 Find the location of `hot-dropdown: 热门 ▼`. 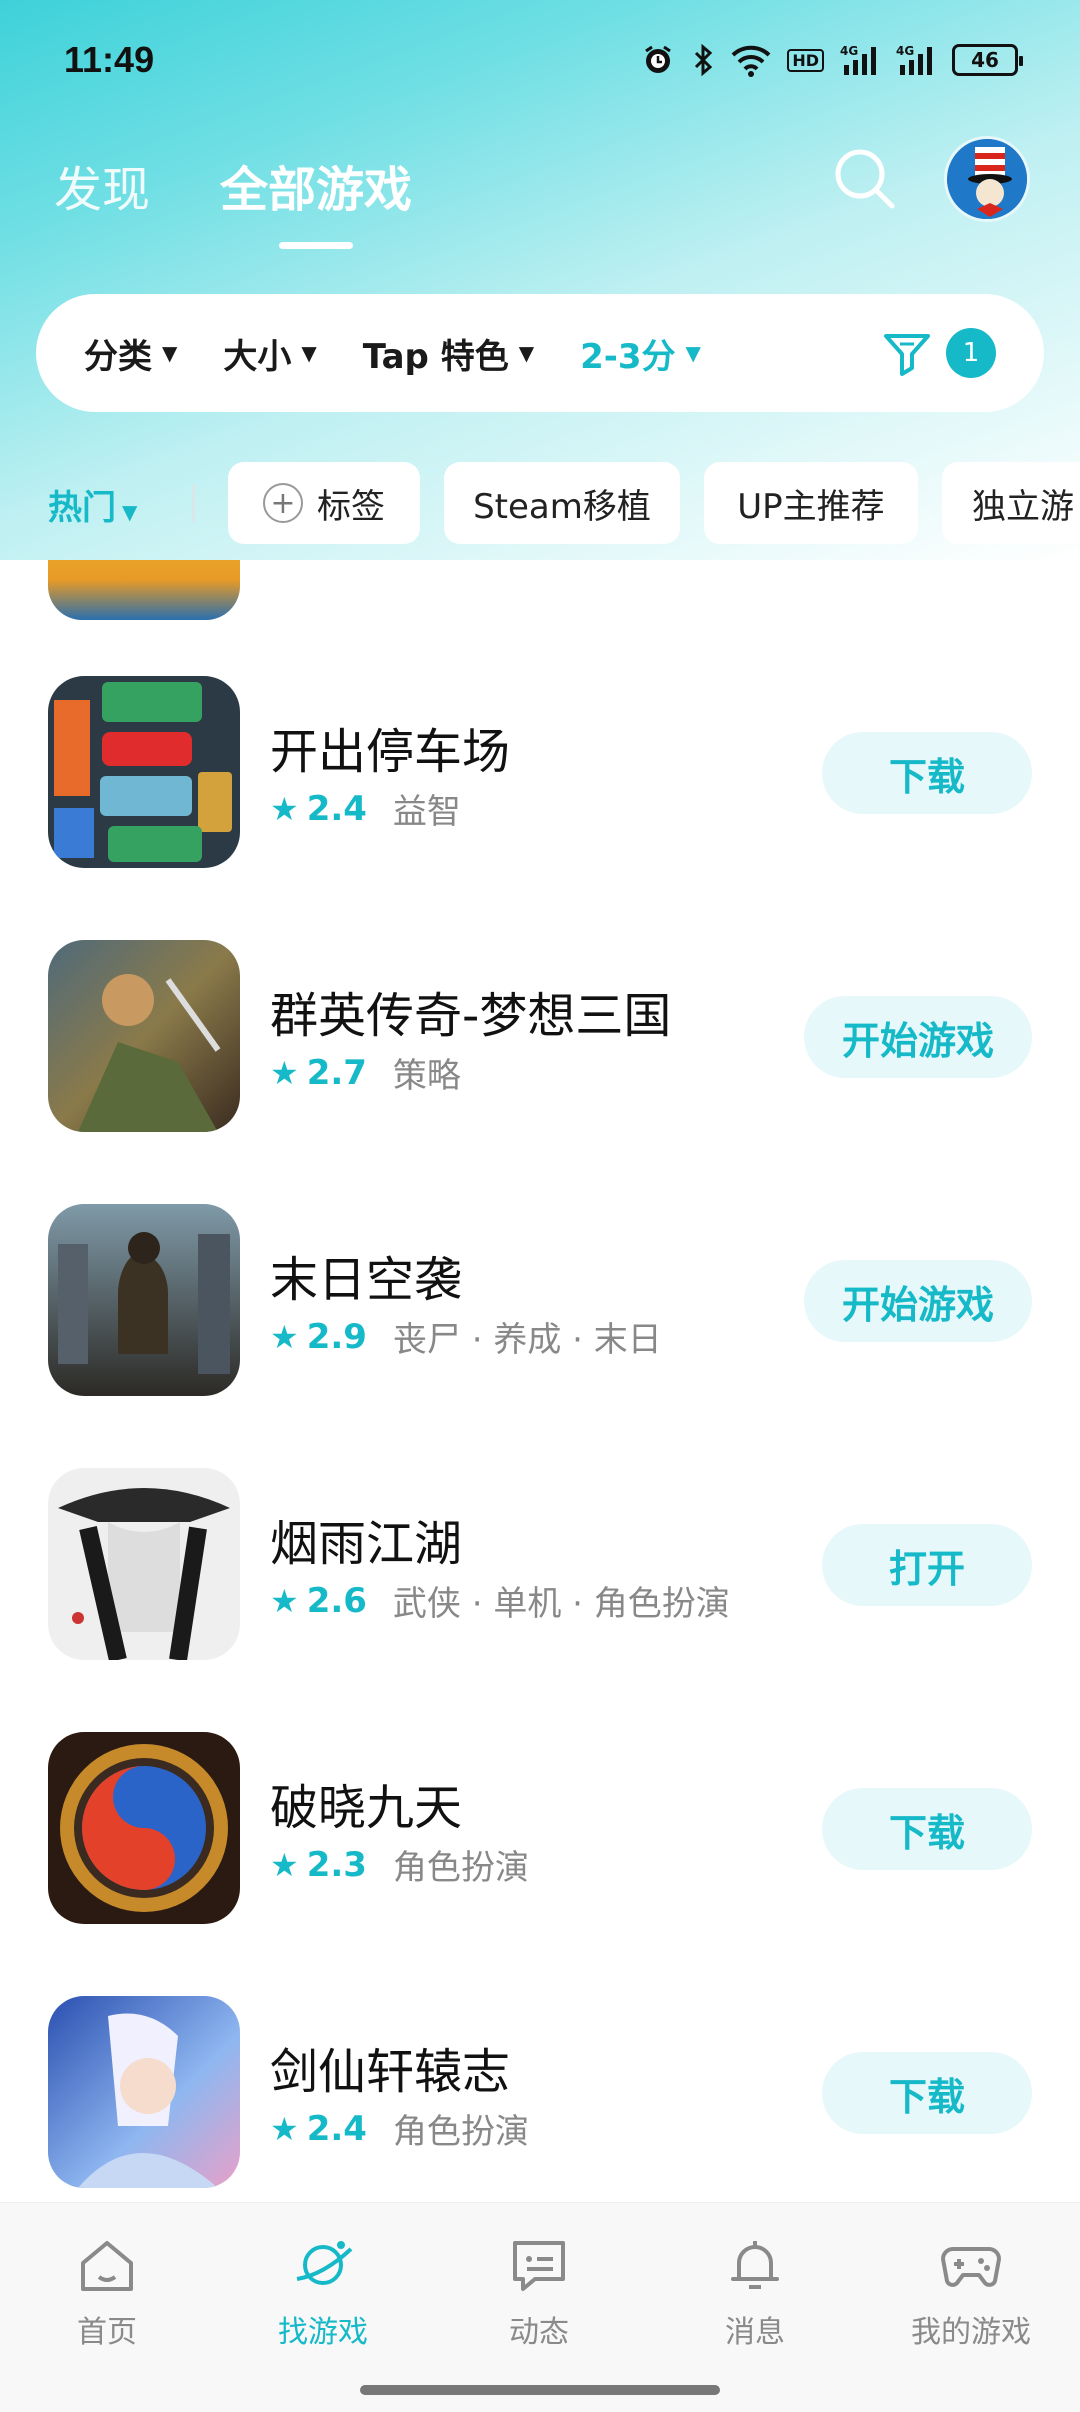

hot-dropdown: 热门 ▼ is located at coordinates (92, 504).